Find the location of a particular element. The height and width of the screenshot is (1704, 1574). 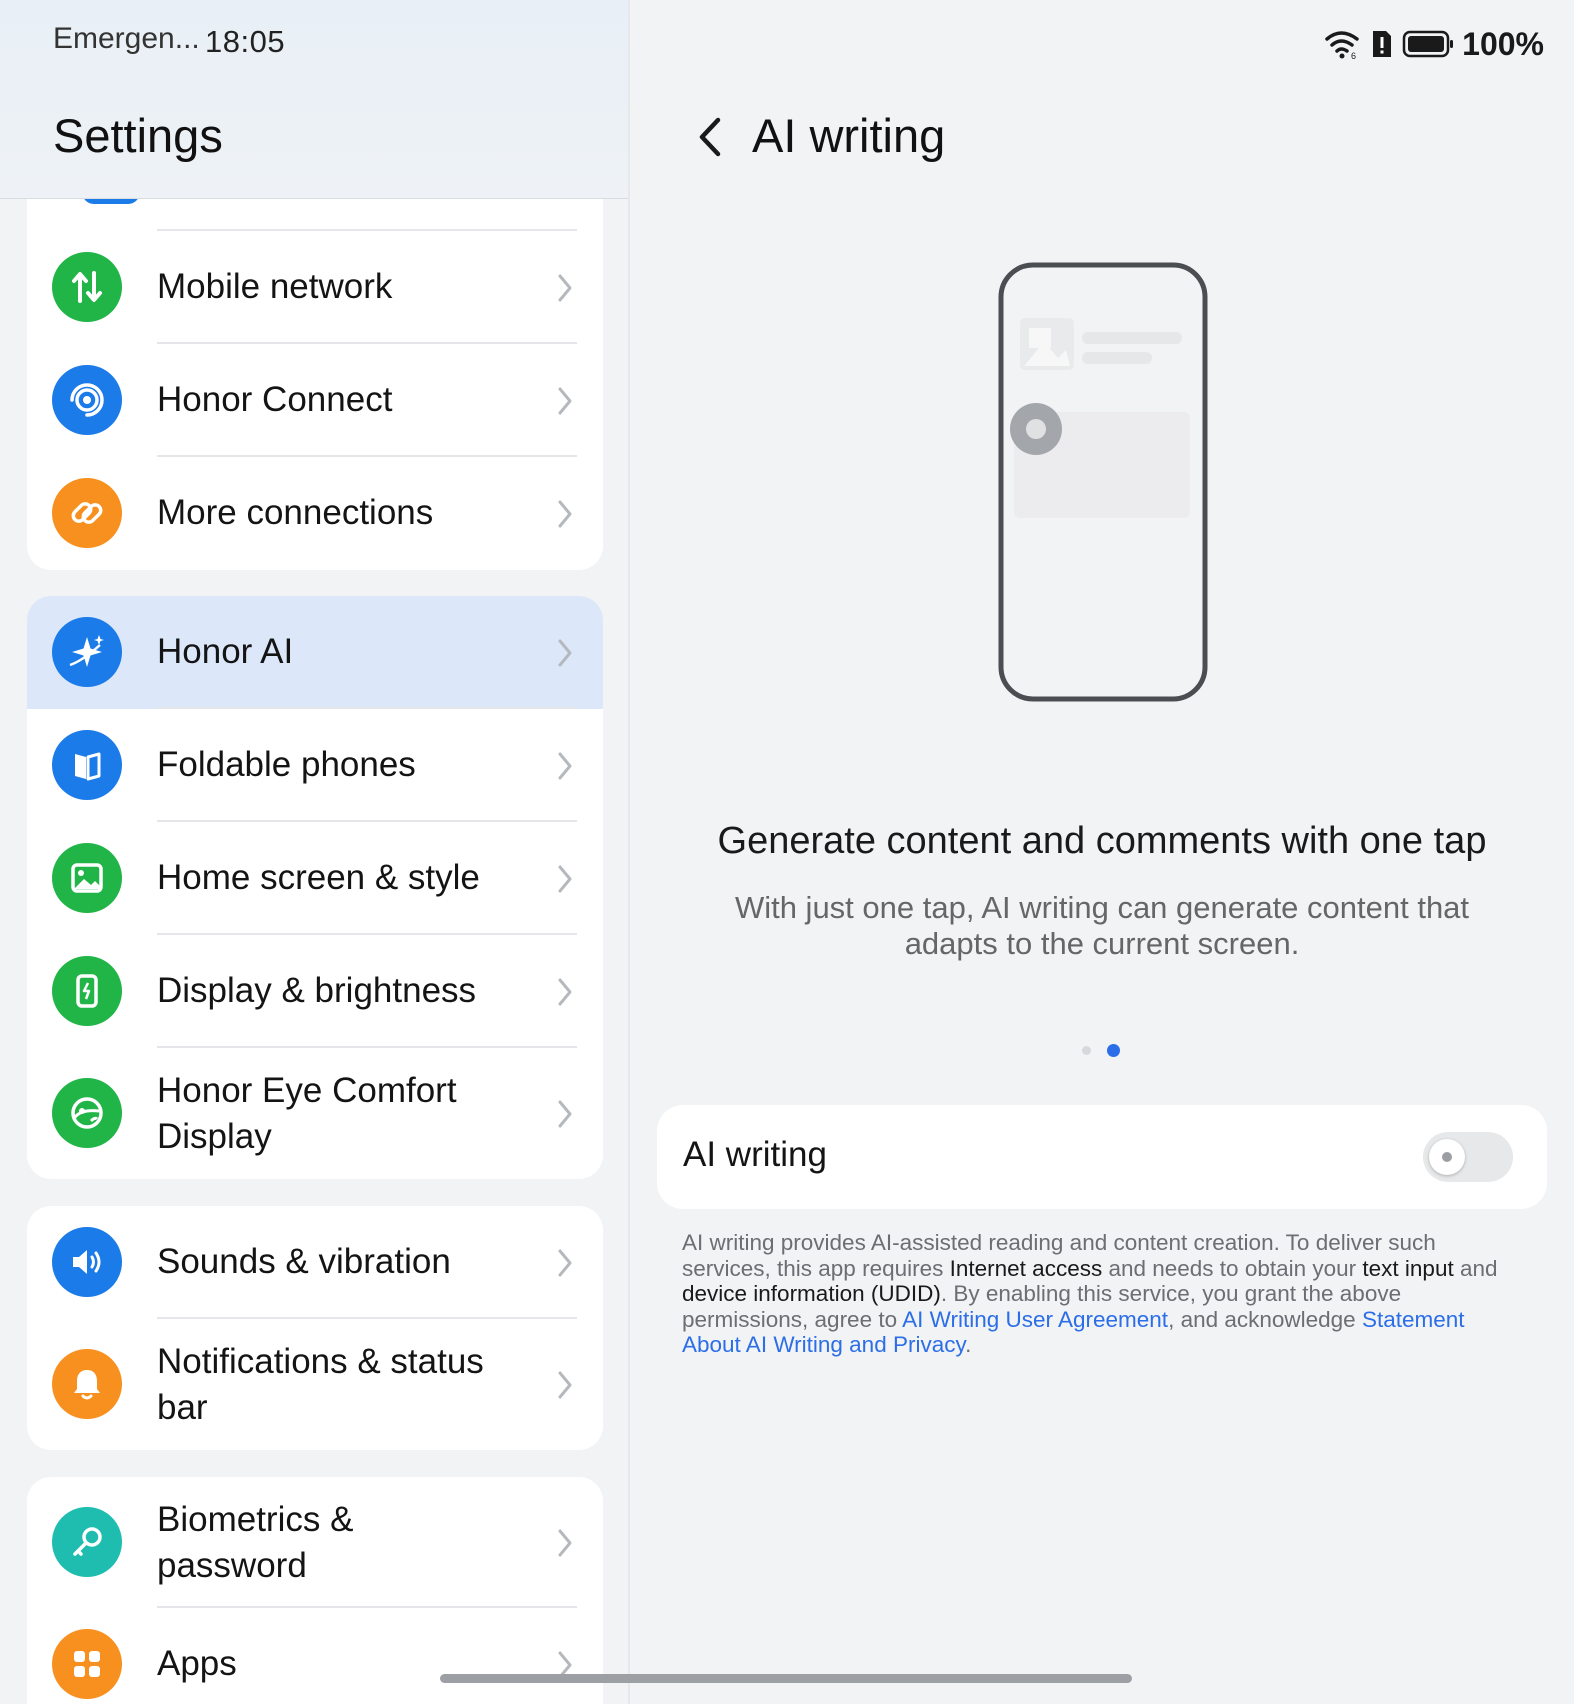

sim-alert-icon is located at coordinates (1382, 44).